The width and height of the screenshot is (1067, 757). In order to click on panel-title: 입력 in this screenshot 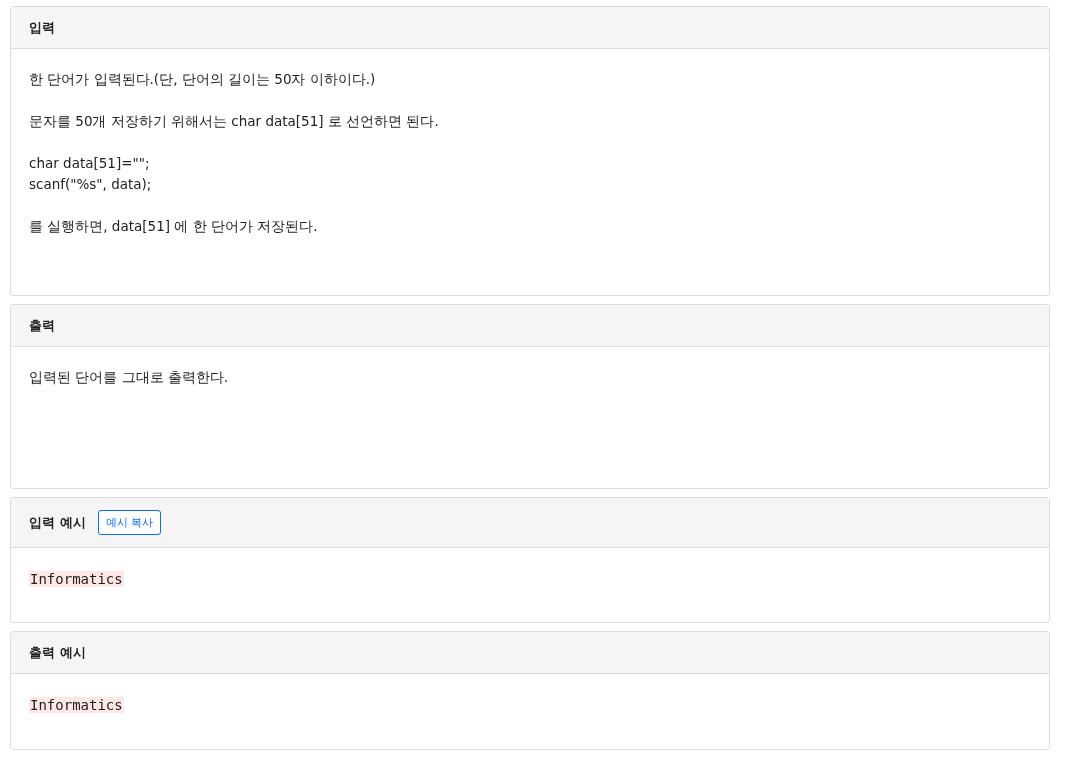, I will do `click(42, 27)`.